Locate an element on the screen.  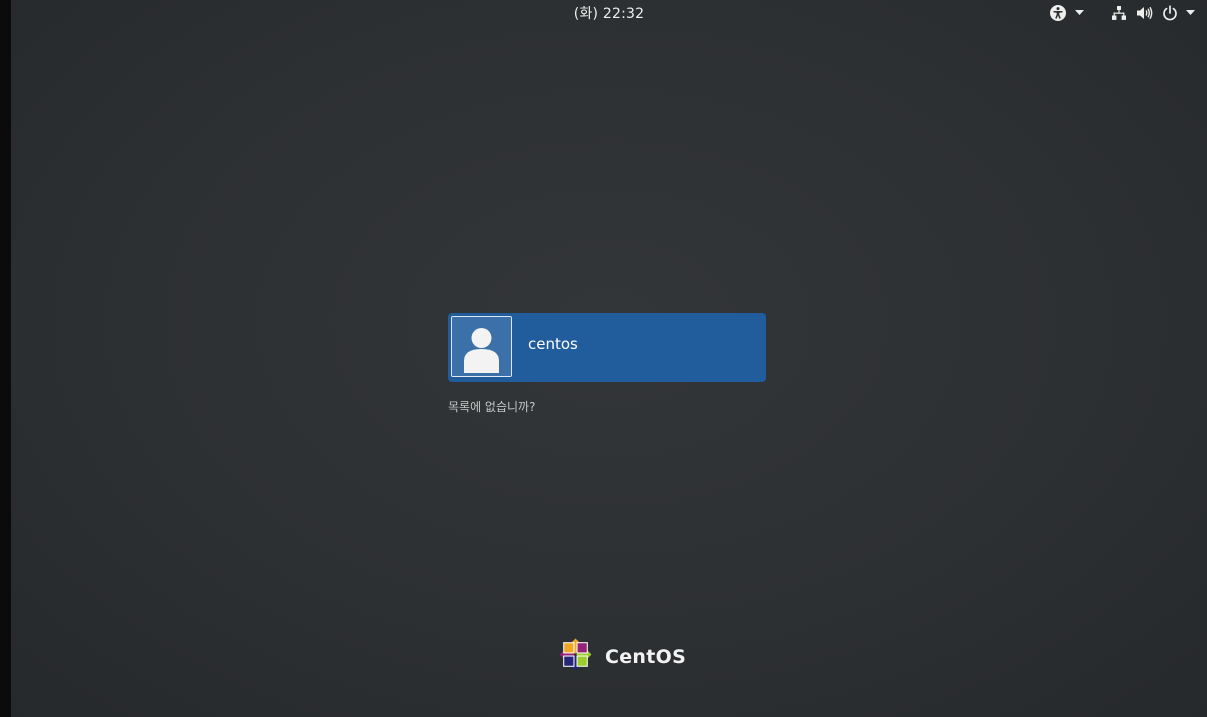
user-avatar-icon is located at coordinates (481, 346).